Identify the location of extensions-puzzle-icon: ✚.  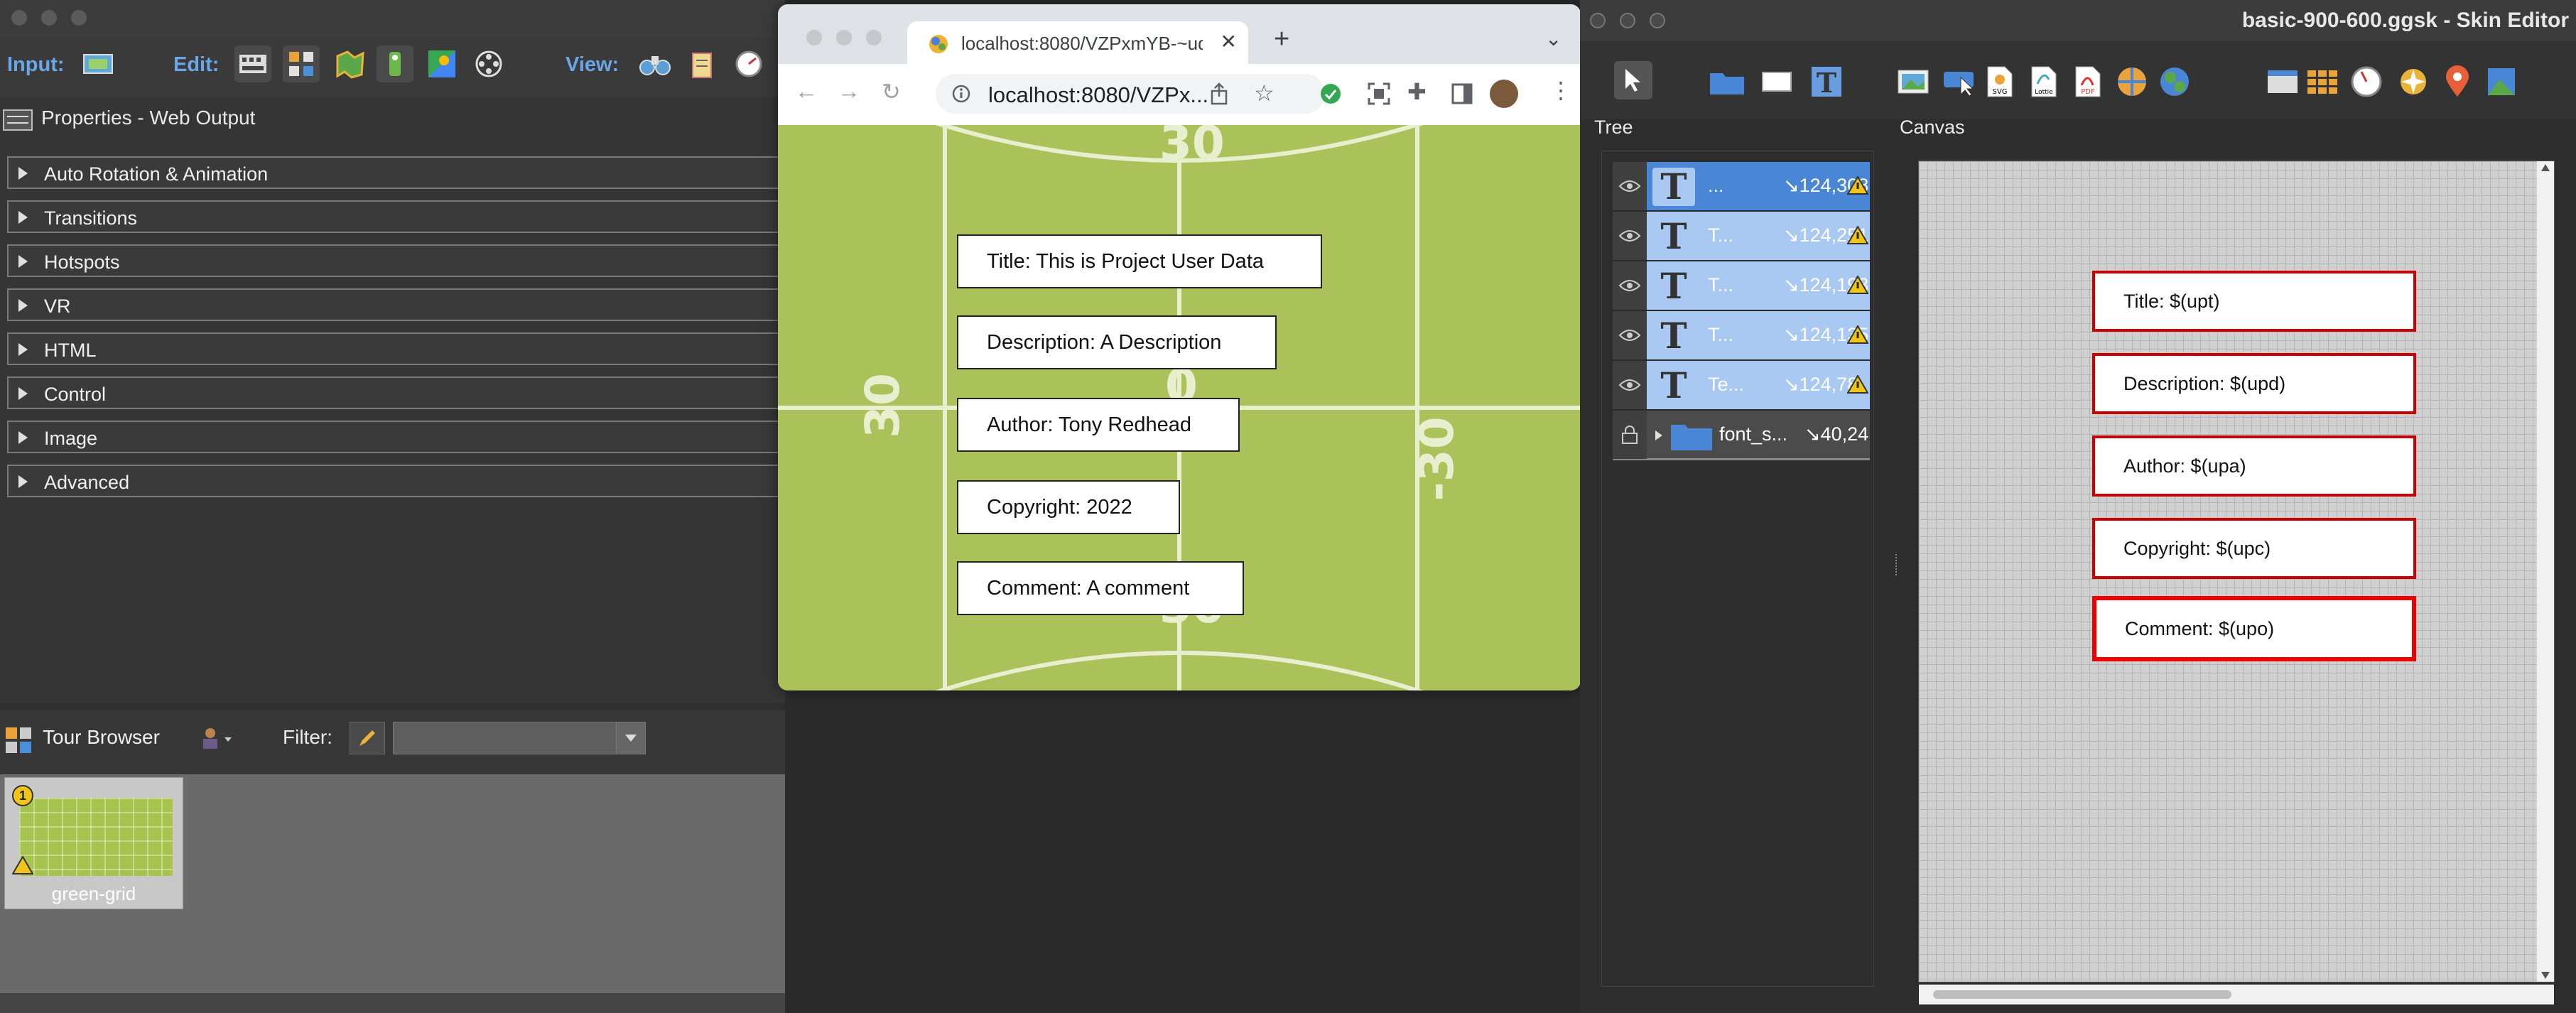
(1417, 91).